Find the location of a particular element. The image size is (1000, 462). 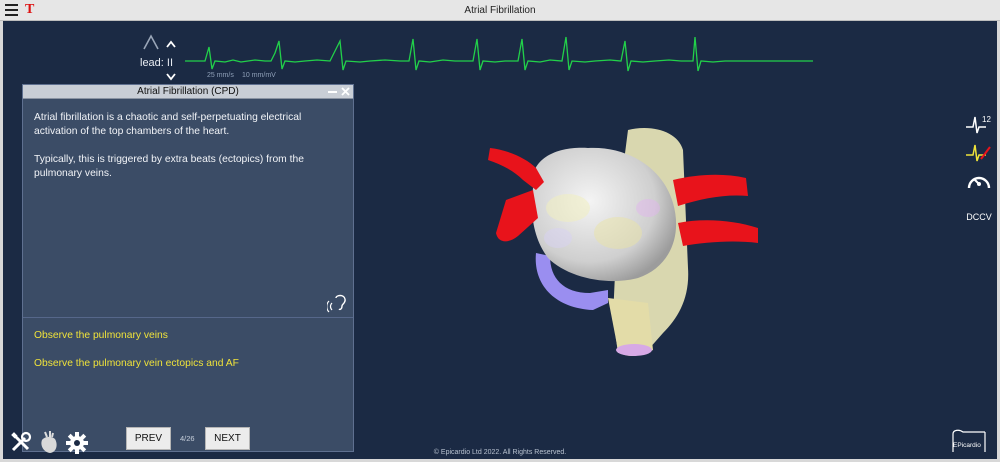

speed-gauge-icon is located at coordinates (979, 181).